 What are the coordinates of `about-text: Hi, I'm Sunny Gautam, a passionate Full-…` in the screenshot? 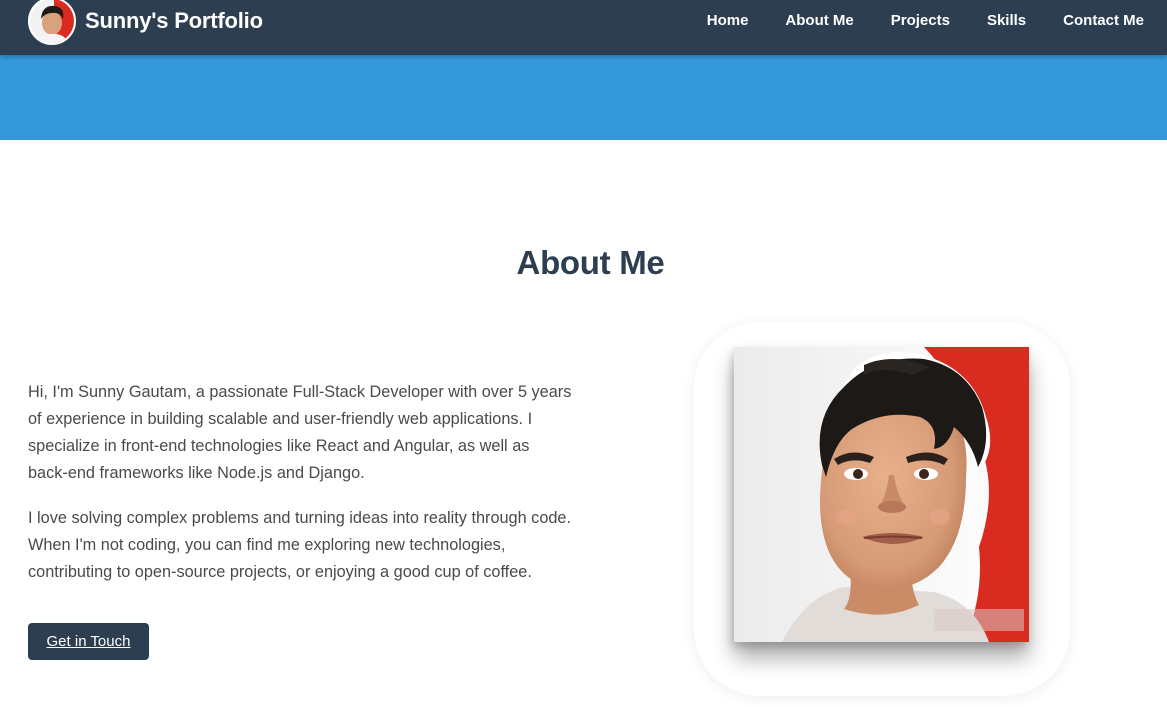 It's located at (300, 491).